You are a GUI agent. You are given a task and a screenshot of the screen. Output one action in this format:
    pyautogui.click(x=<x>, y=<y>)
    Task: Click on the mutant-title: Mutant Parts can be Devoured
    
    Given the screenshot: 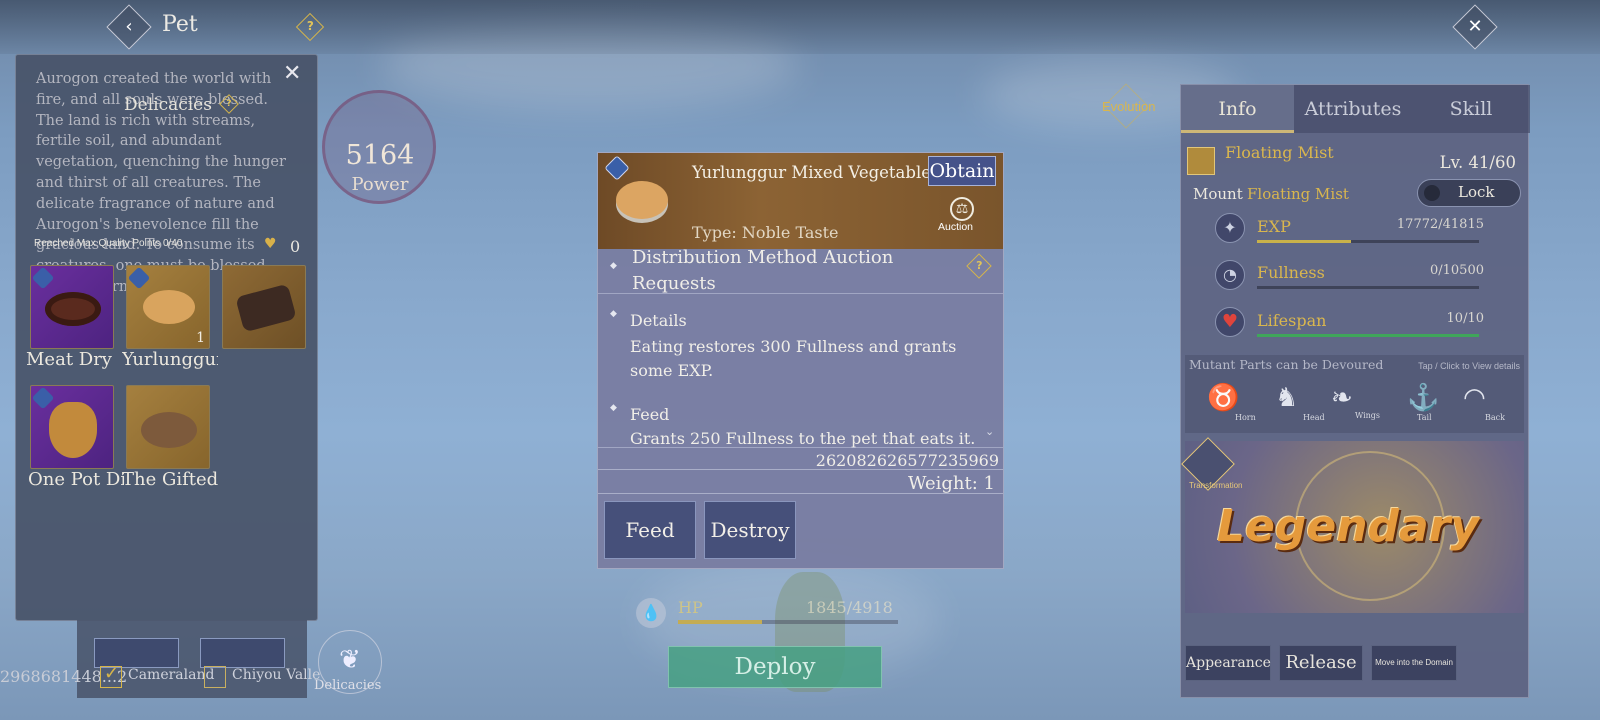 What is the action you would take?
    pyautogui.click(x=1286, y=364)
    